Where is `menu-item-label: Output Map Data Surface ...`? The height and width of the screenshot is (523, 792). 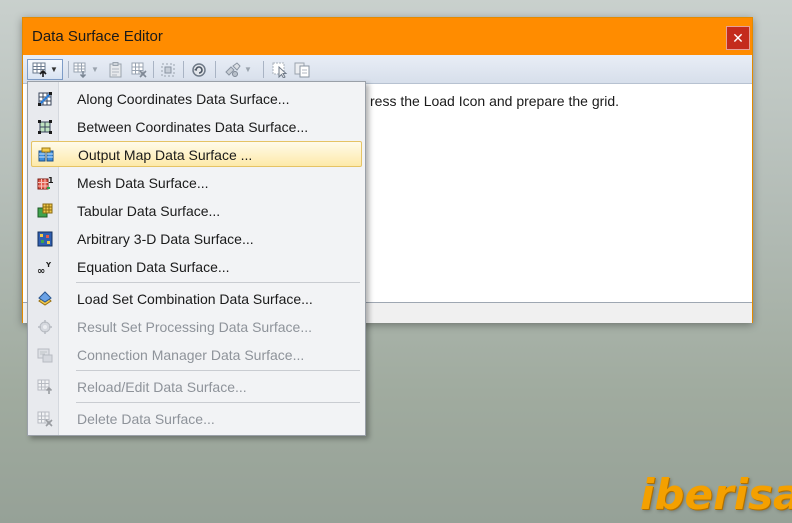 menu-item-label: Output Map Data Surface ... is located at coordinates (165, 155).